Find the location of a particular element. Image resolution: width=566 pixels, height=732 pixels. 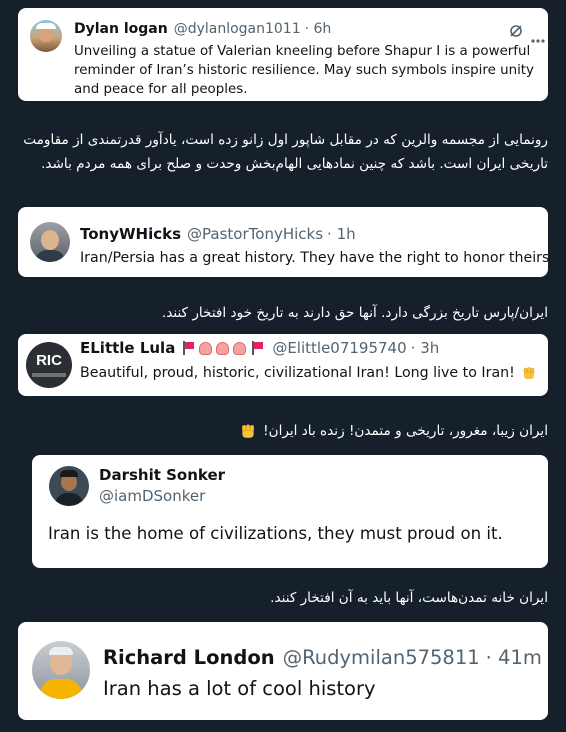

timestamp: · 3h is located at coordinates (425, 348).